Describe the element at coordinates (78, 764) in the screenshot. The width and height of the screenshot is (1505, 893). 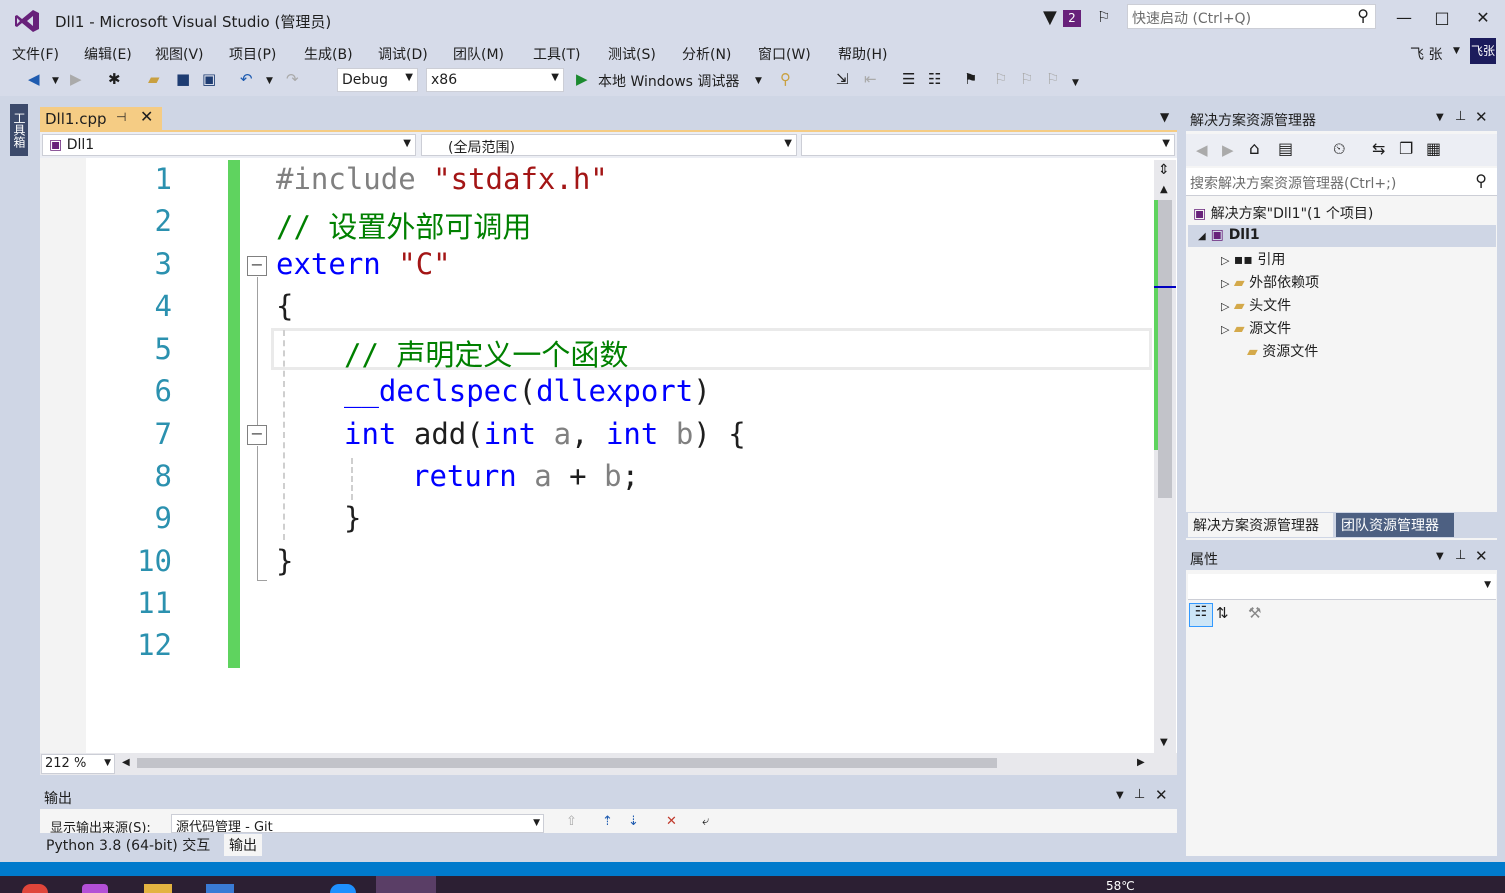
I see `zoom-select: 212 % ▼` at that location.